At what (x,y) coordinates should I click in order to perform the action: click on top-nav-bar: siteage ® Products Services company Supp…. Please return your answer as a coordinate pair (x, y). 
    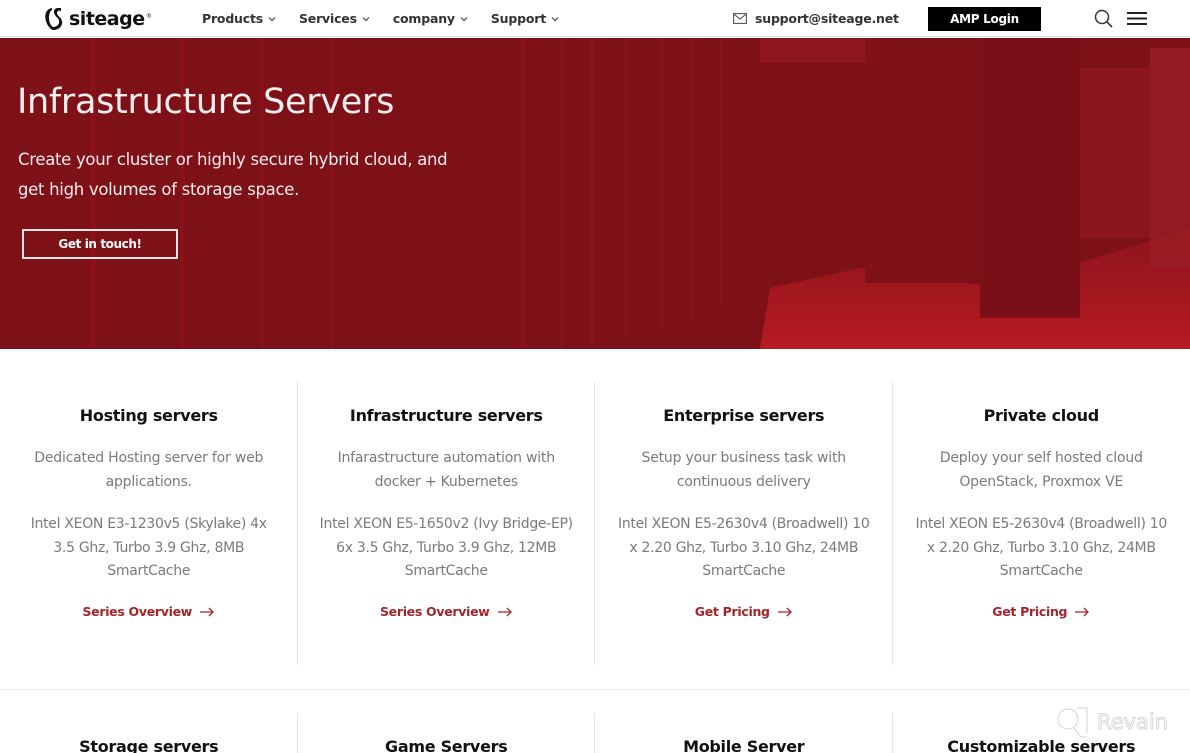
    Looking at the image, I should click on (595, 18).